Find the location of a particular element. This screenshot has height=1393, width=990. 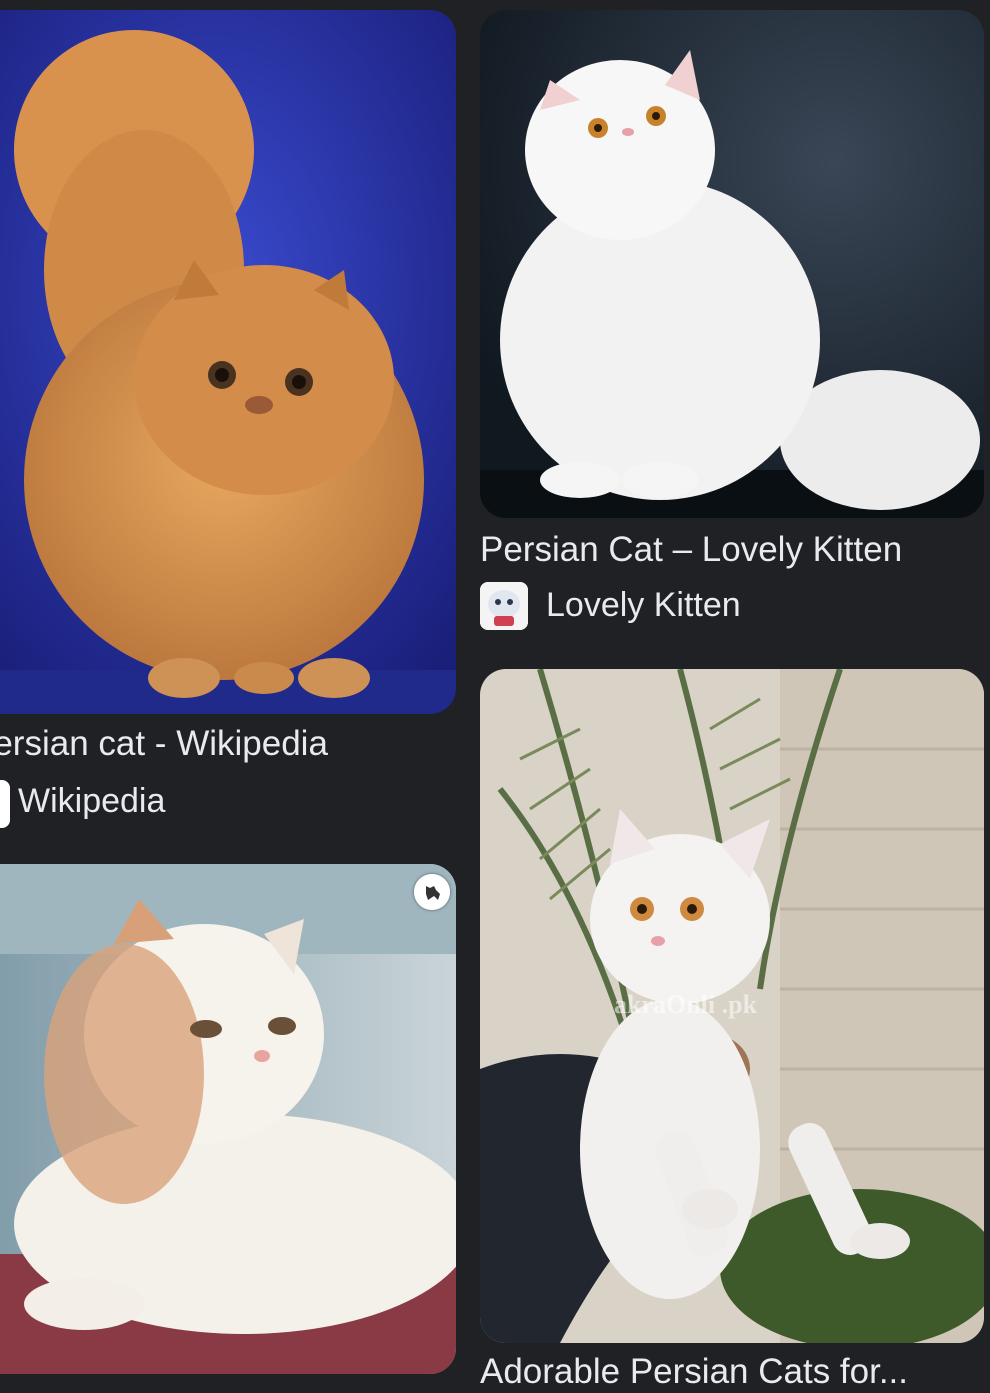

result-title: Persian Cat – Lovely Kitten is located at coordinates (732, 550).